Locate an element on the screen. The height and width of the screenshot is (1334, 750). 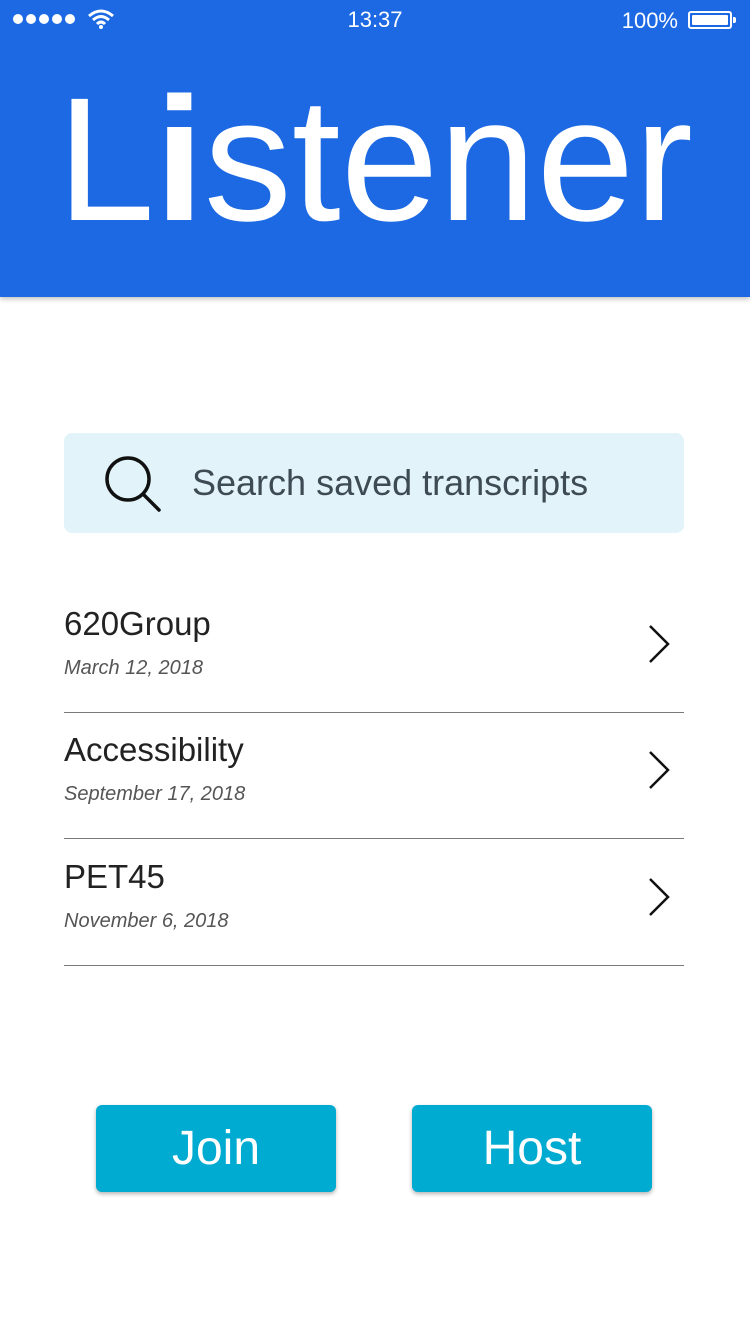
transcript-date: September 17, 2018 is located at coordinates (155, 794).